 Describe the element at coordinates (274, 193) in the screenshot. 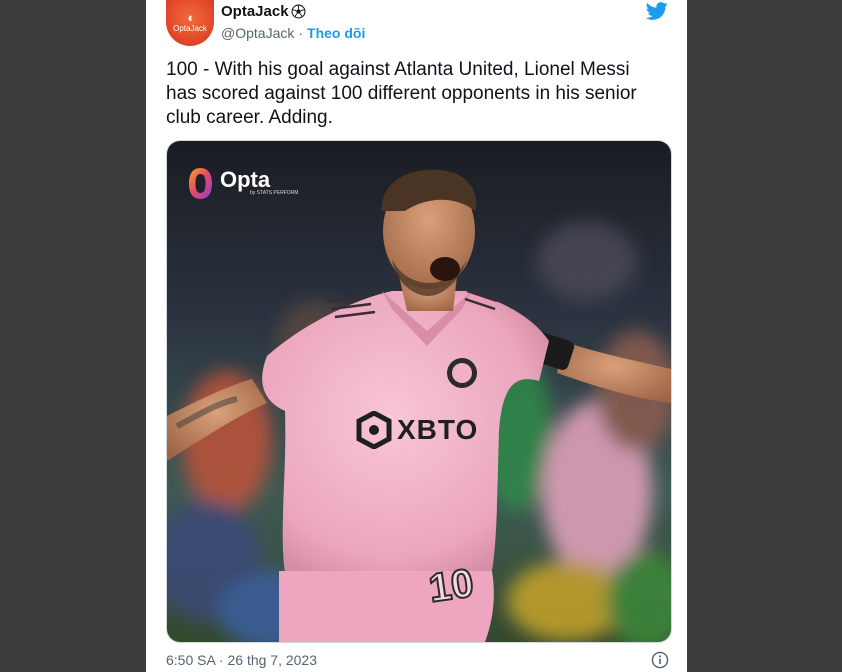

I see `opta-logo-sub: by STATS PERFORM` at that location.